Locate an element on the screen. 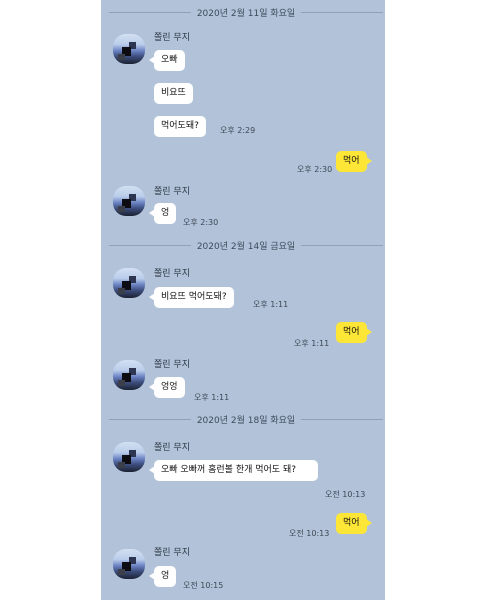 The height and width of the screenshot is (600, 480). message-time: 오전 10:15 is located at coordinates (203, 585).